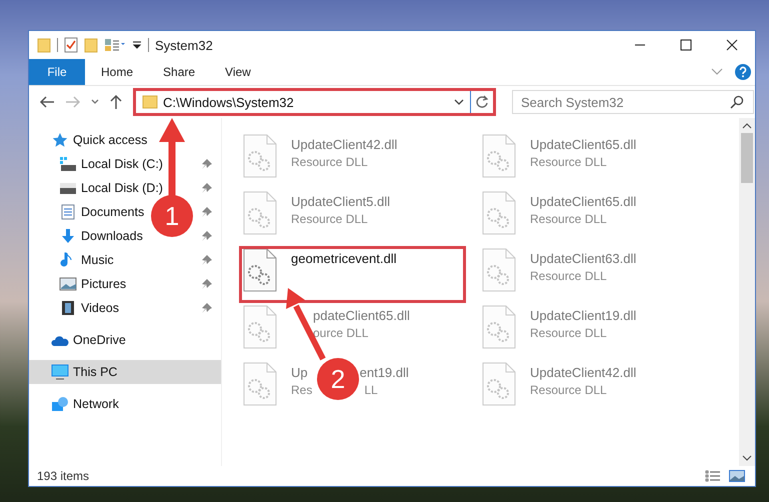 Image resolution: width=769 pixels, height=502 pixels. What do you see at coordinates (238, 72) in the screenshot?
I see `ribbon-tab: View` at bounding box center [238, 72].